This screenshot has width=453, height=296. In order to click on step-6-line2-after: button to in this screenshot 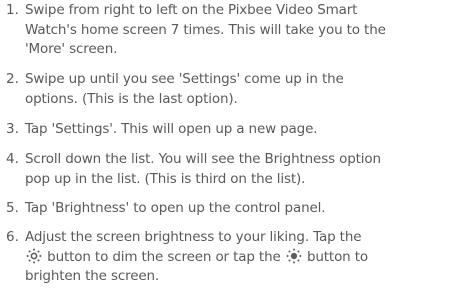, I will do `click(337, 256)`.